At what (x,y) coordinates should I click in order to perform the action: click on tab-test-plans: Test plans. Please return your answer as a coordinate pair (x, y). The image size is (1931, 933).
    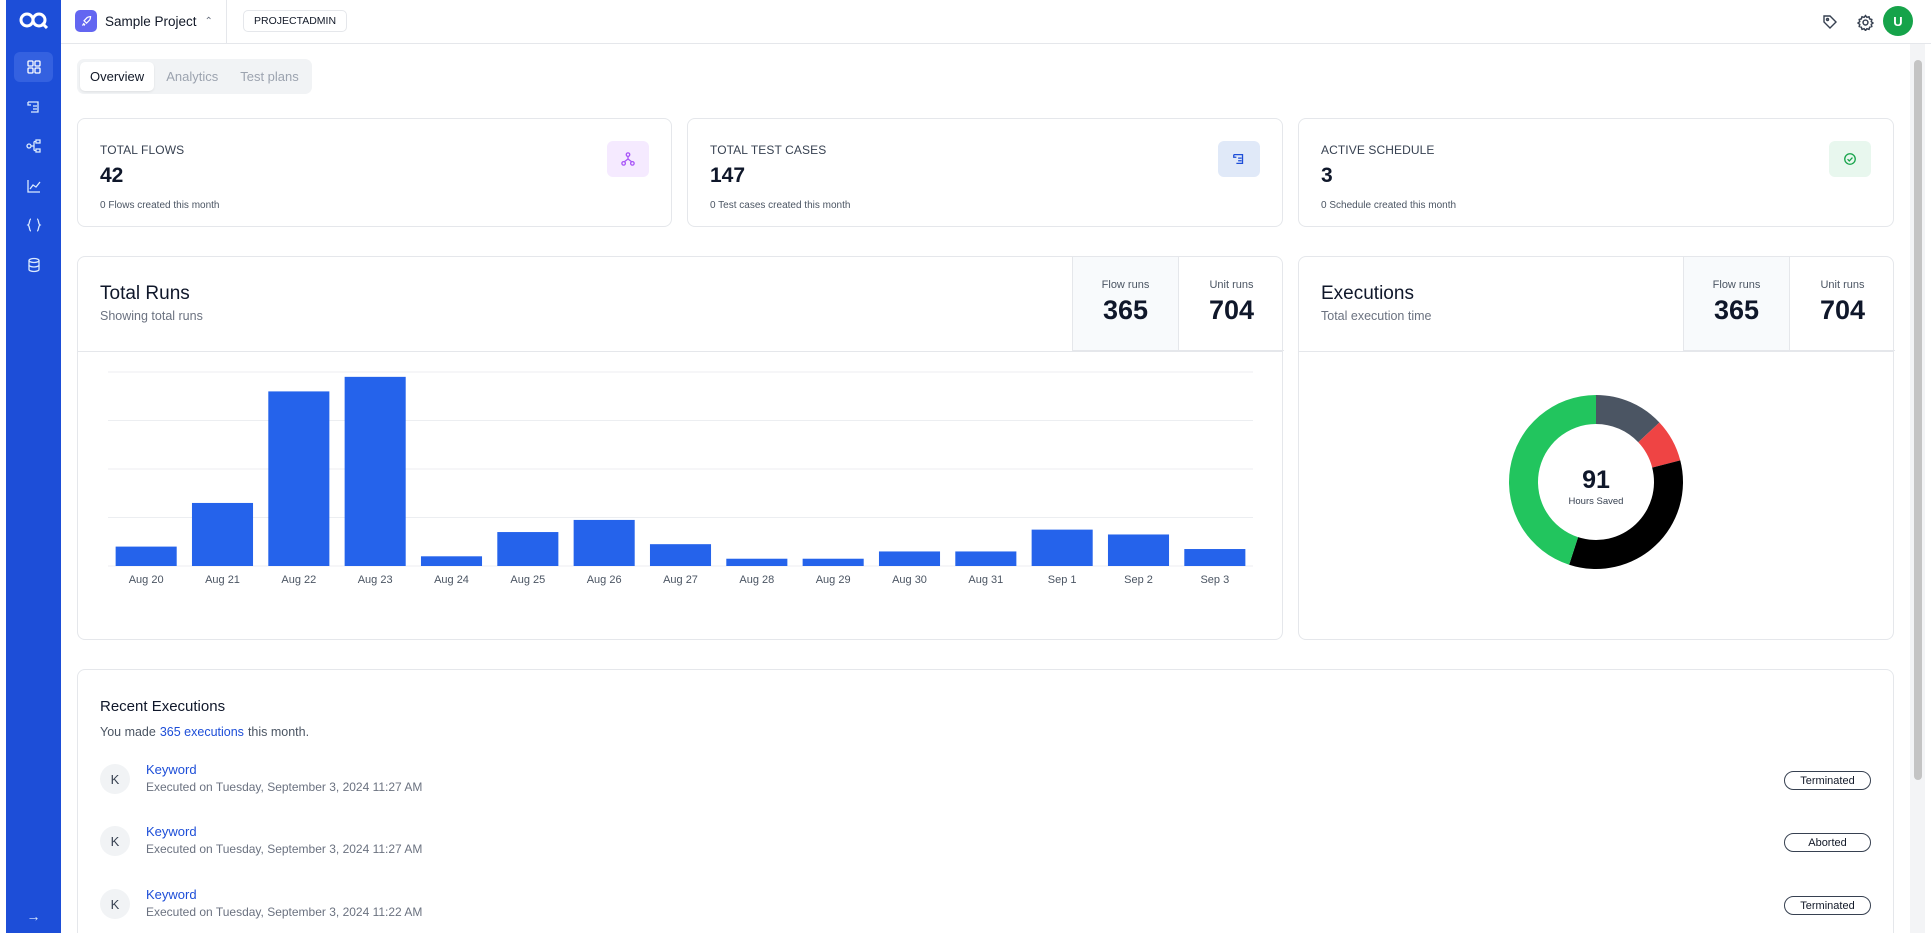
    Looking at the image, I should click on (269, 76).